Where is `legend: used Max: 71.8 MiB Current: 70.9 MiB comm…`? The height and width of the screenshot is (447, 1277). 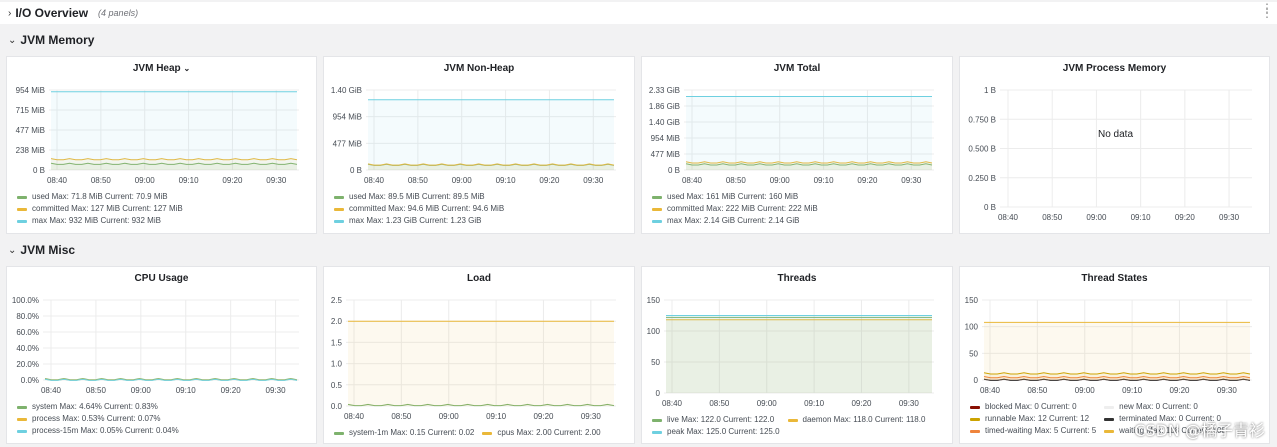
legend: used Max: 71.8 MiB Current: 70.9 MiB comm… is located at coordinates (100, 209).